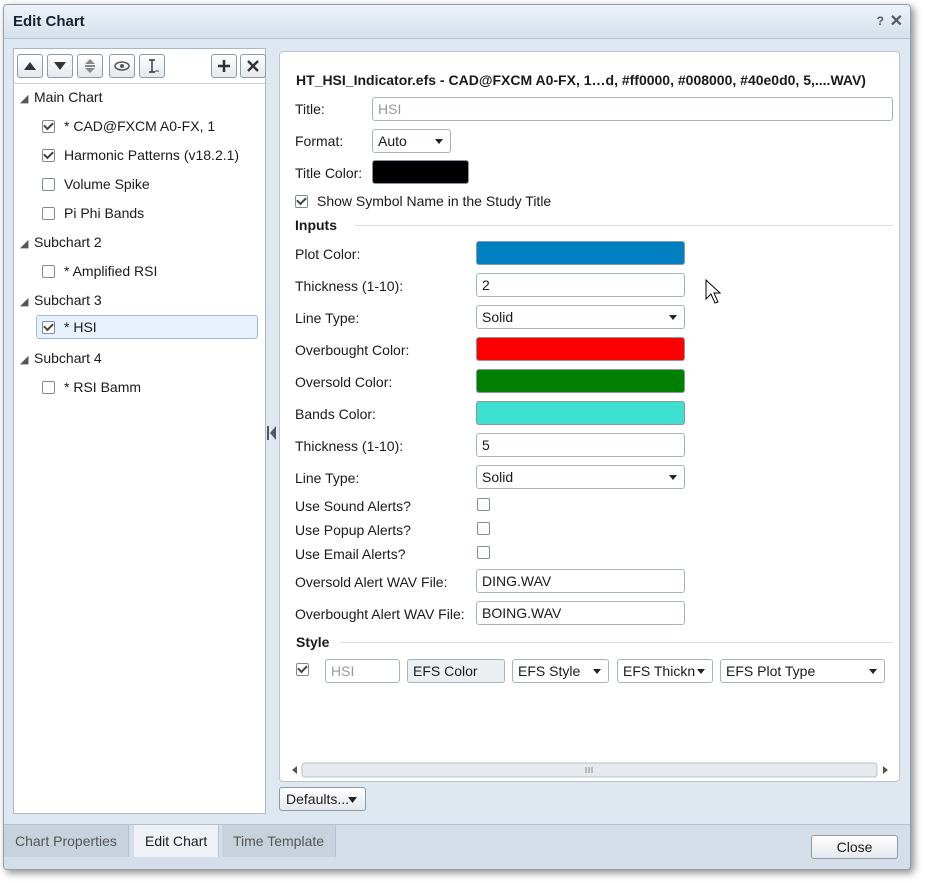 The height and width of the screenshot is (883, 925). What do you see at coordinates (140, 155) in the screenshot?
I see `tree-item-harmonic-patterns: Harmonic Patterns (v18.2.1)` at bounding box center [140, 155].